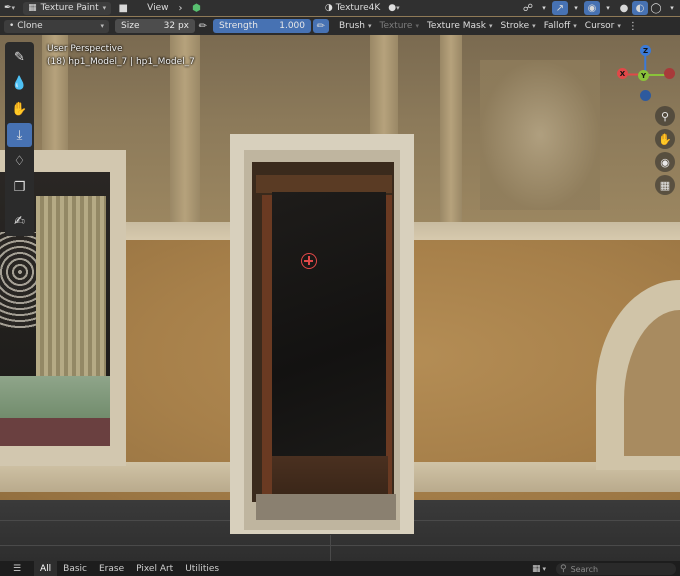  I want to click on pressure-size-icon: ✏, so click(203, 26).